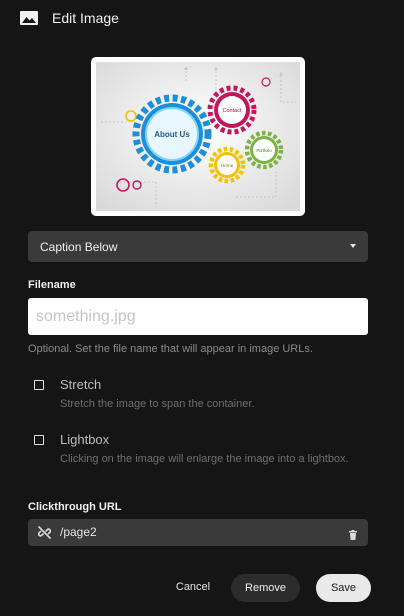 This screenshot has height=616, width=404. Describe the element at coordinates (172, 134) in the screenshot. I see `gear-label-main: About Us` at that location.